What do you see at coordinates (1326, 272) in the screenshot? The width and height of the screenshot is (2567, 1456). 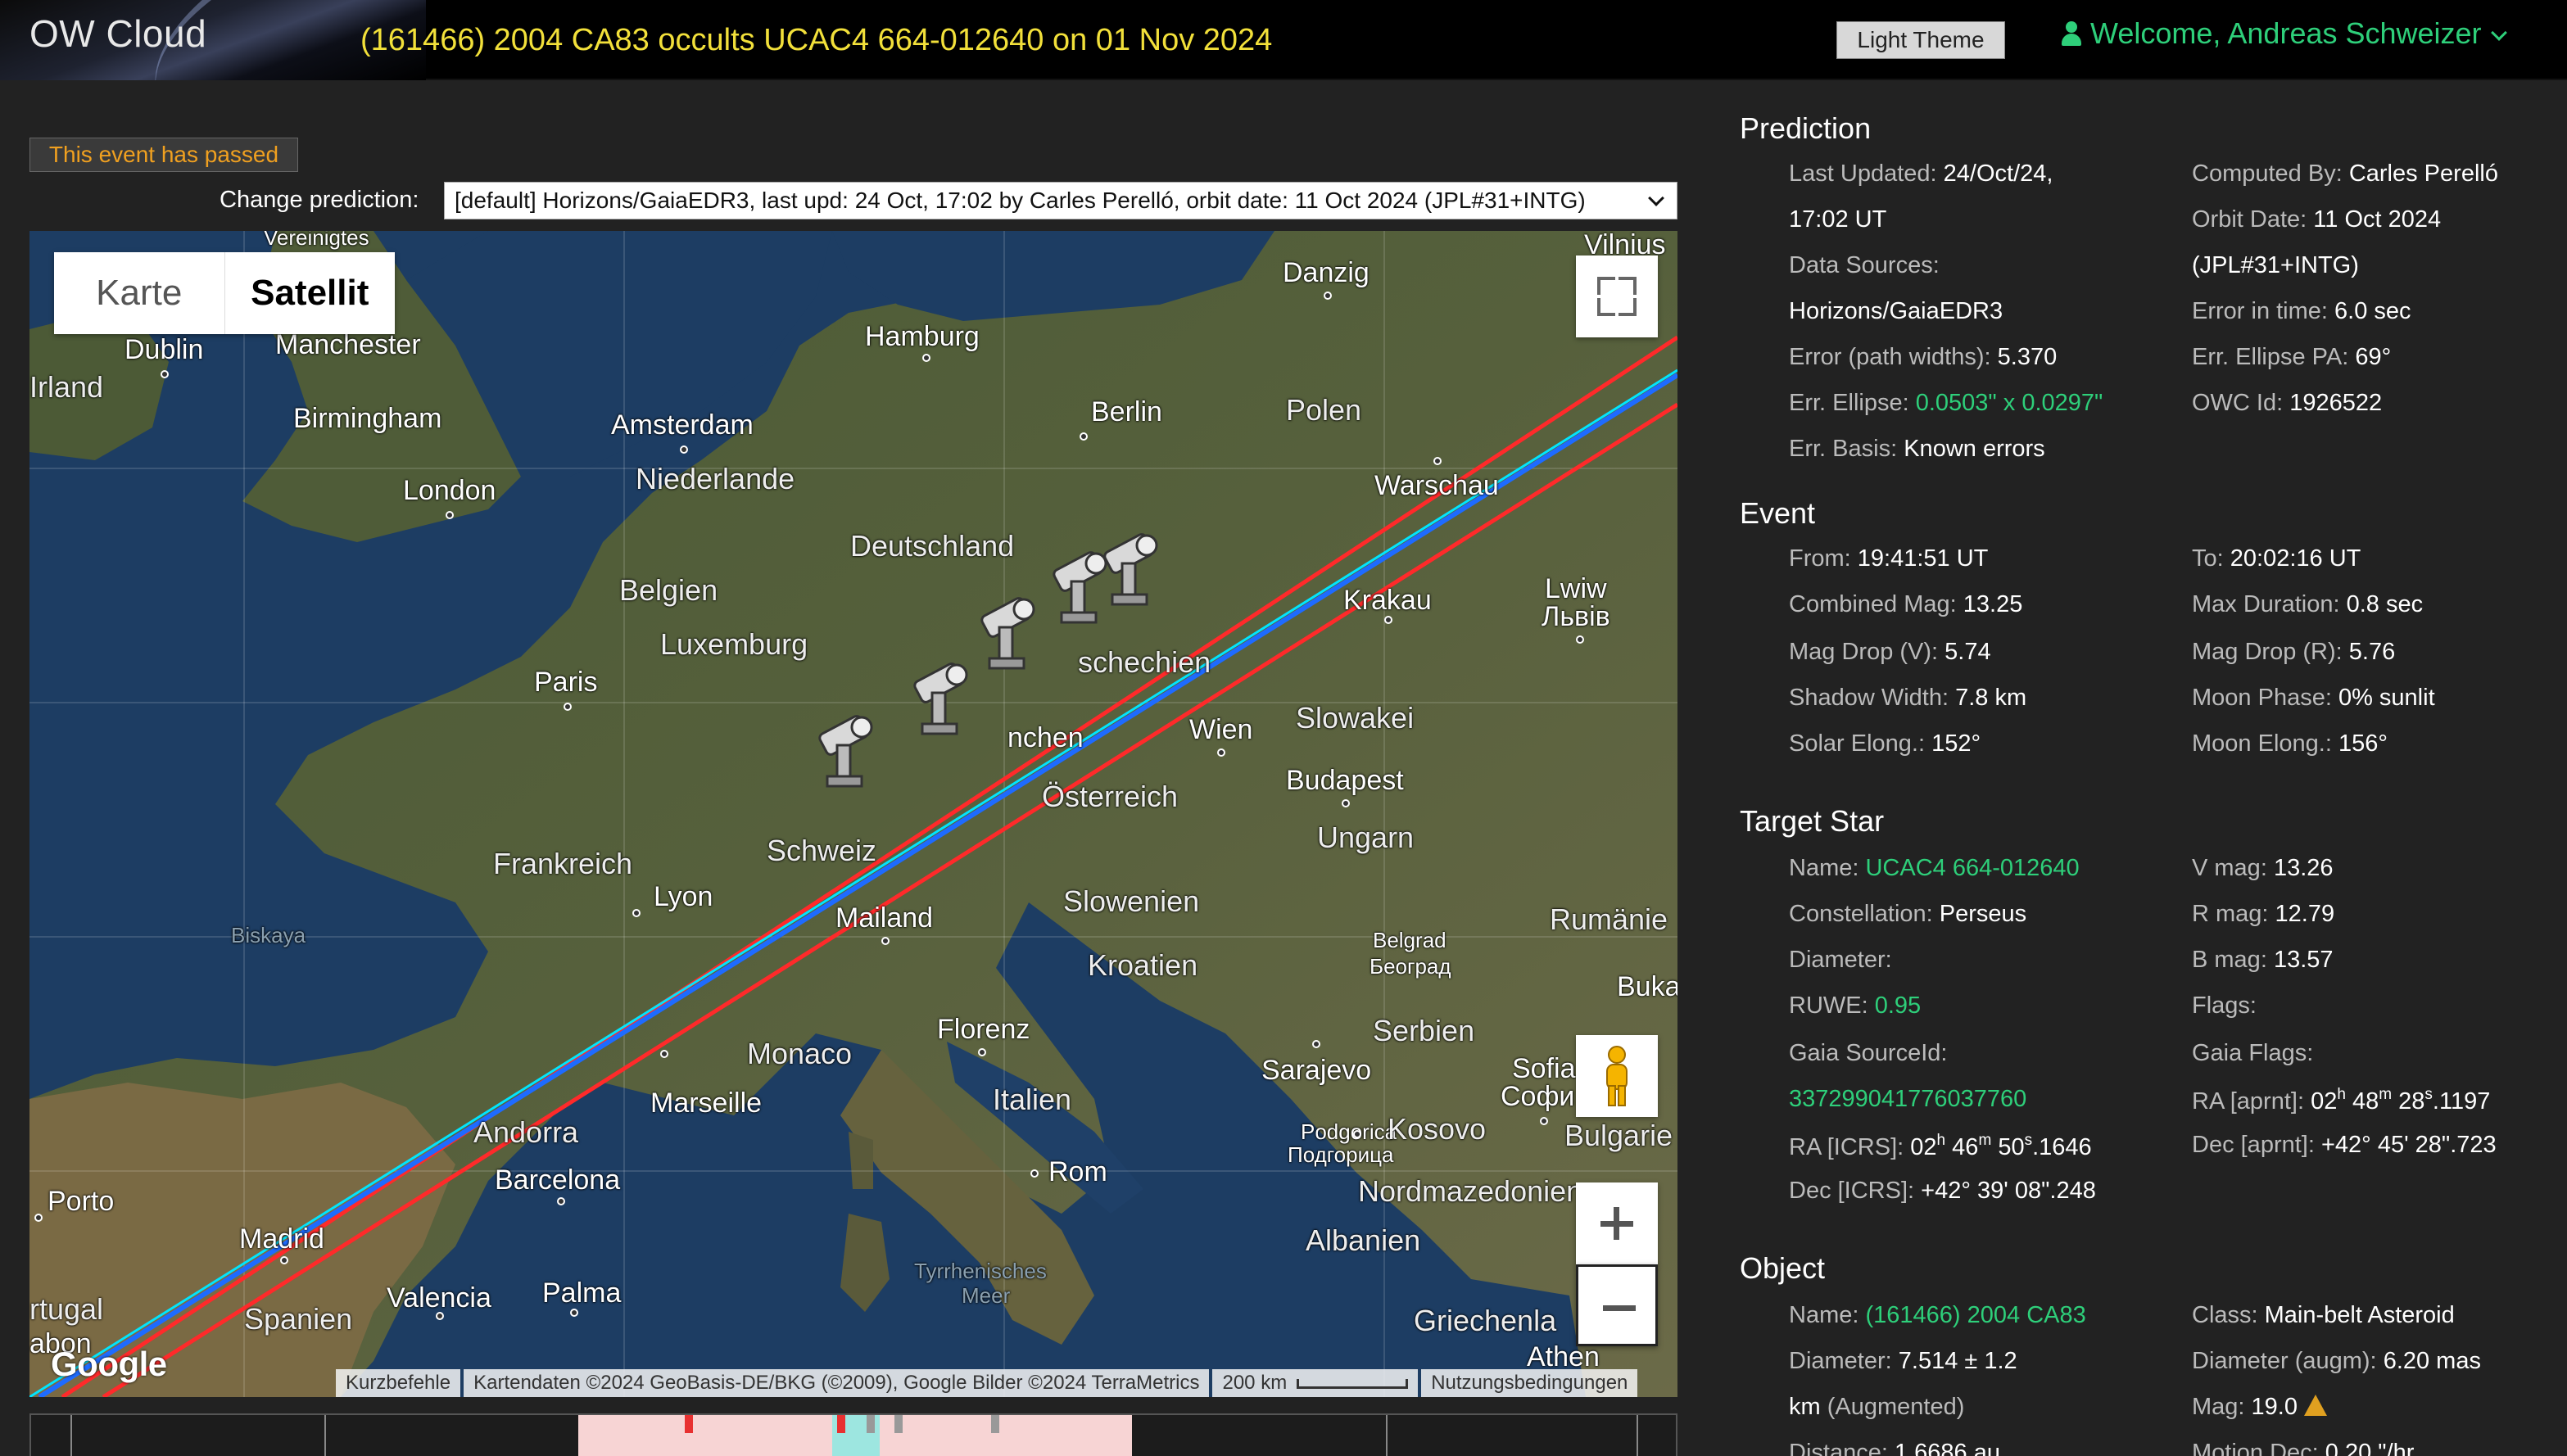 I see `map-label: Danzig` at bounding box center [1326, 272].